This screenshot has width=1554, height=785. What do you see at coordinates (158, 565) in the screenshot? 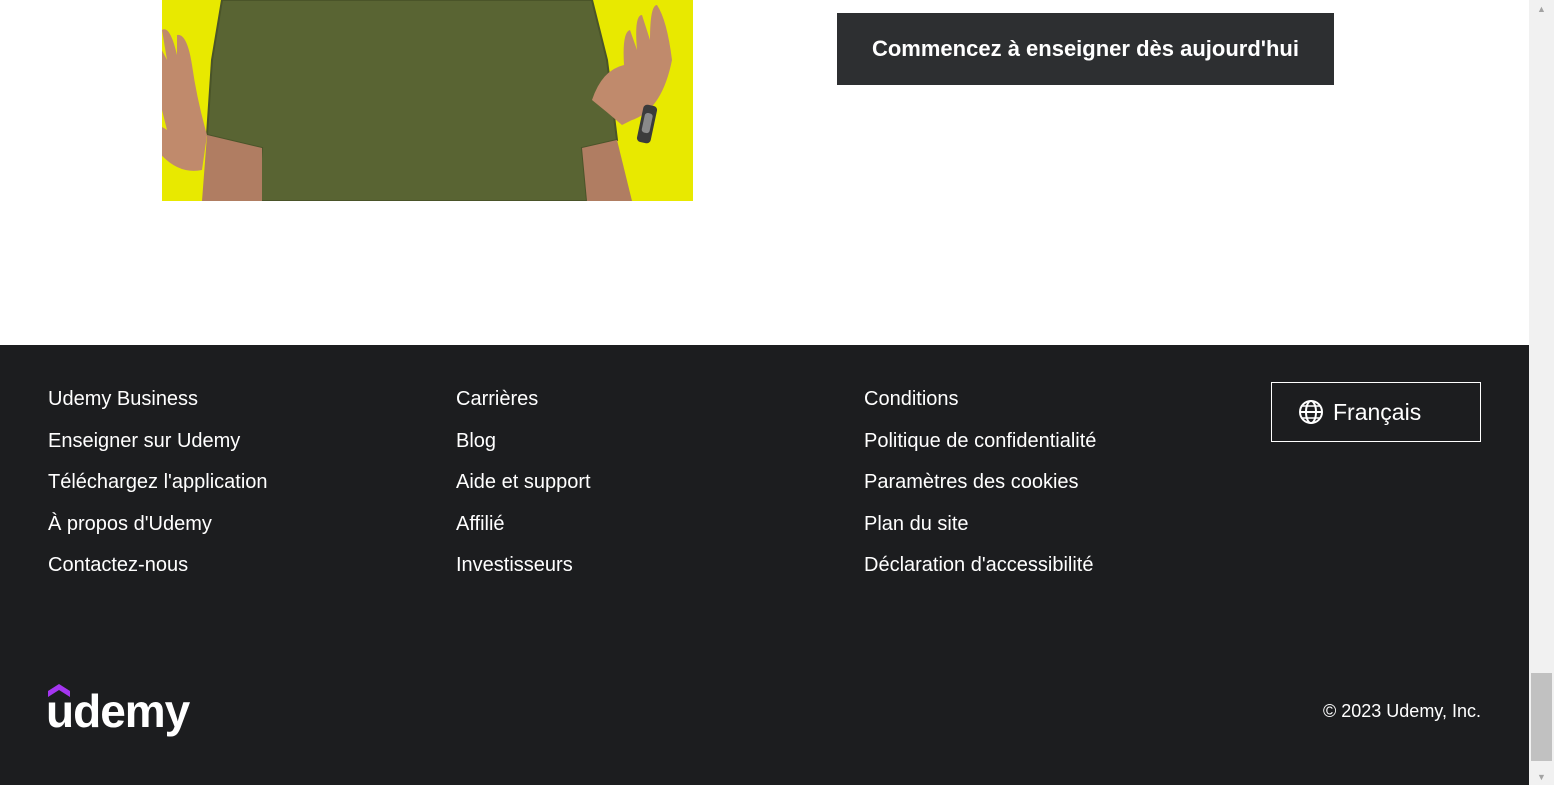
I see `footer-link-contact-us: Contactez-nous` at bounding box center [158, 565].